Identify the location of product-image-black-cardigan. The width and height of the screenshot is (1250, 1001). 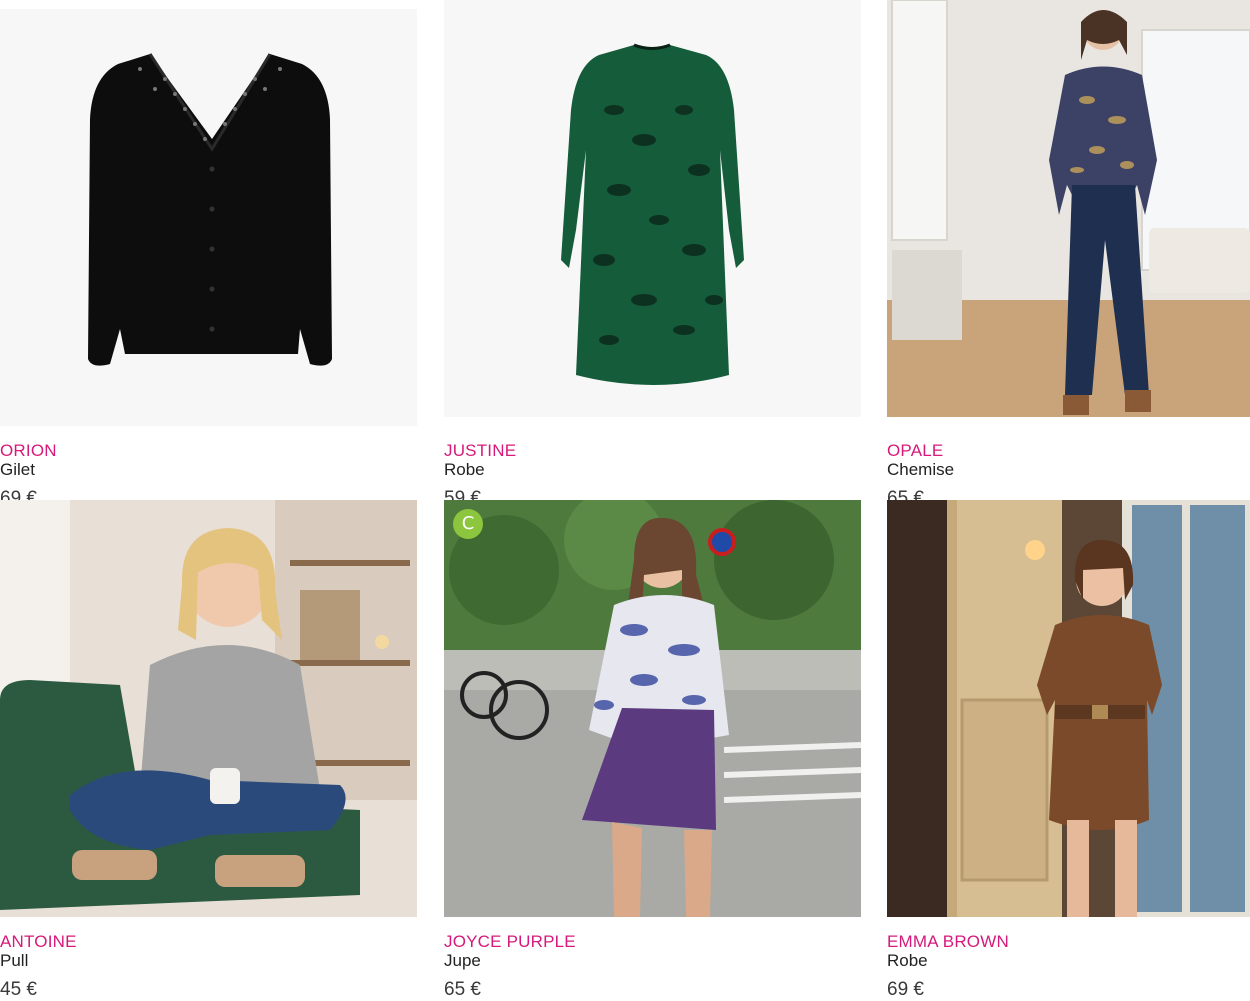
(208, 217).